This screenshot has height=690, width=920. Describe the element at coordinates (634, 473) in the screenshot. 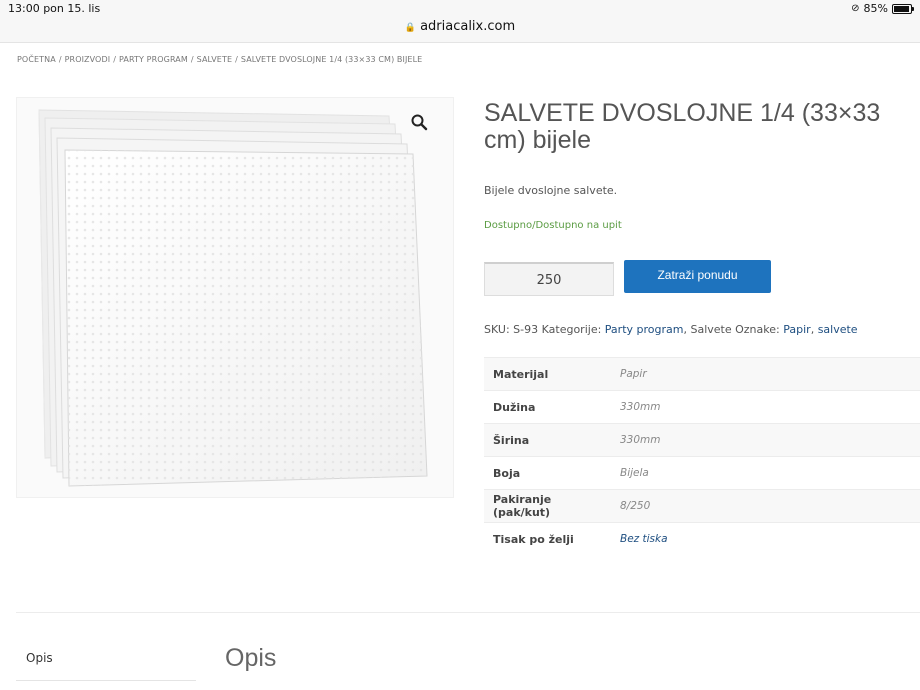

I see `spec-value: Bijela` at that location.